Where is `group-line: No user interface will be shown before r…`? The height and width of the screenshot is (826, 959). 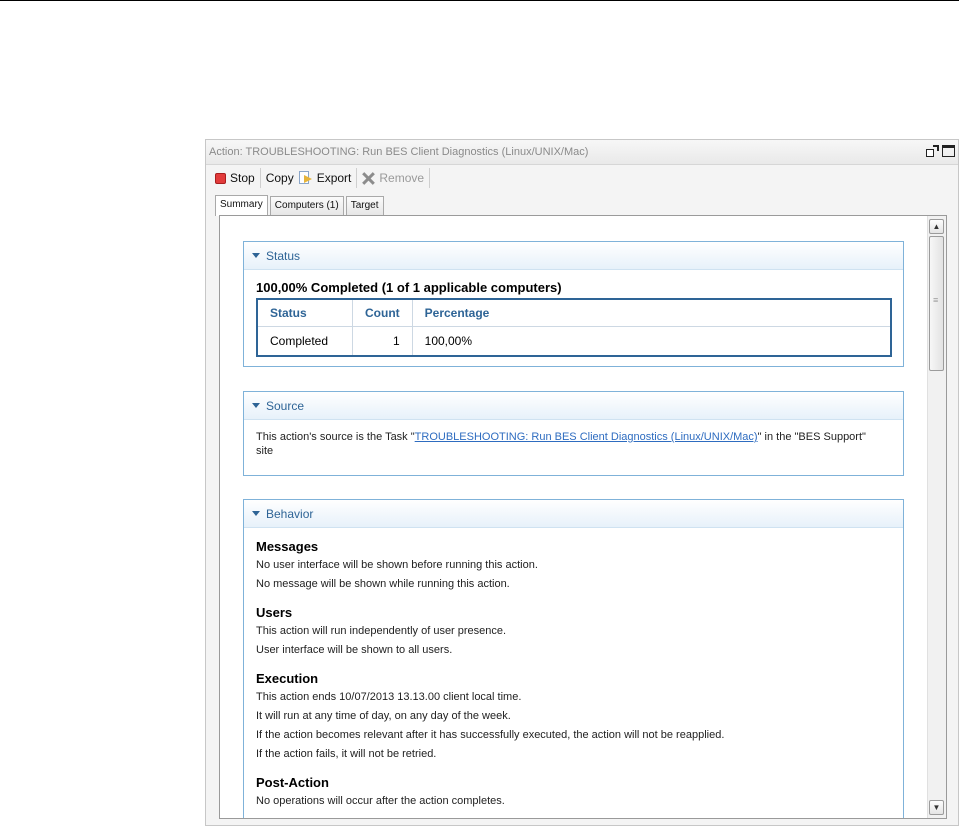 group-line: No user interface will be shown before r… is located at coordinates (397, 565).